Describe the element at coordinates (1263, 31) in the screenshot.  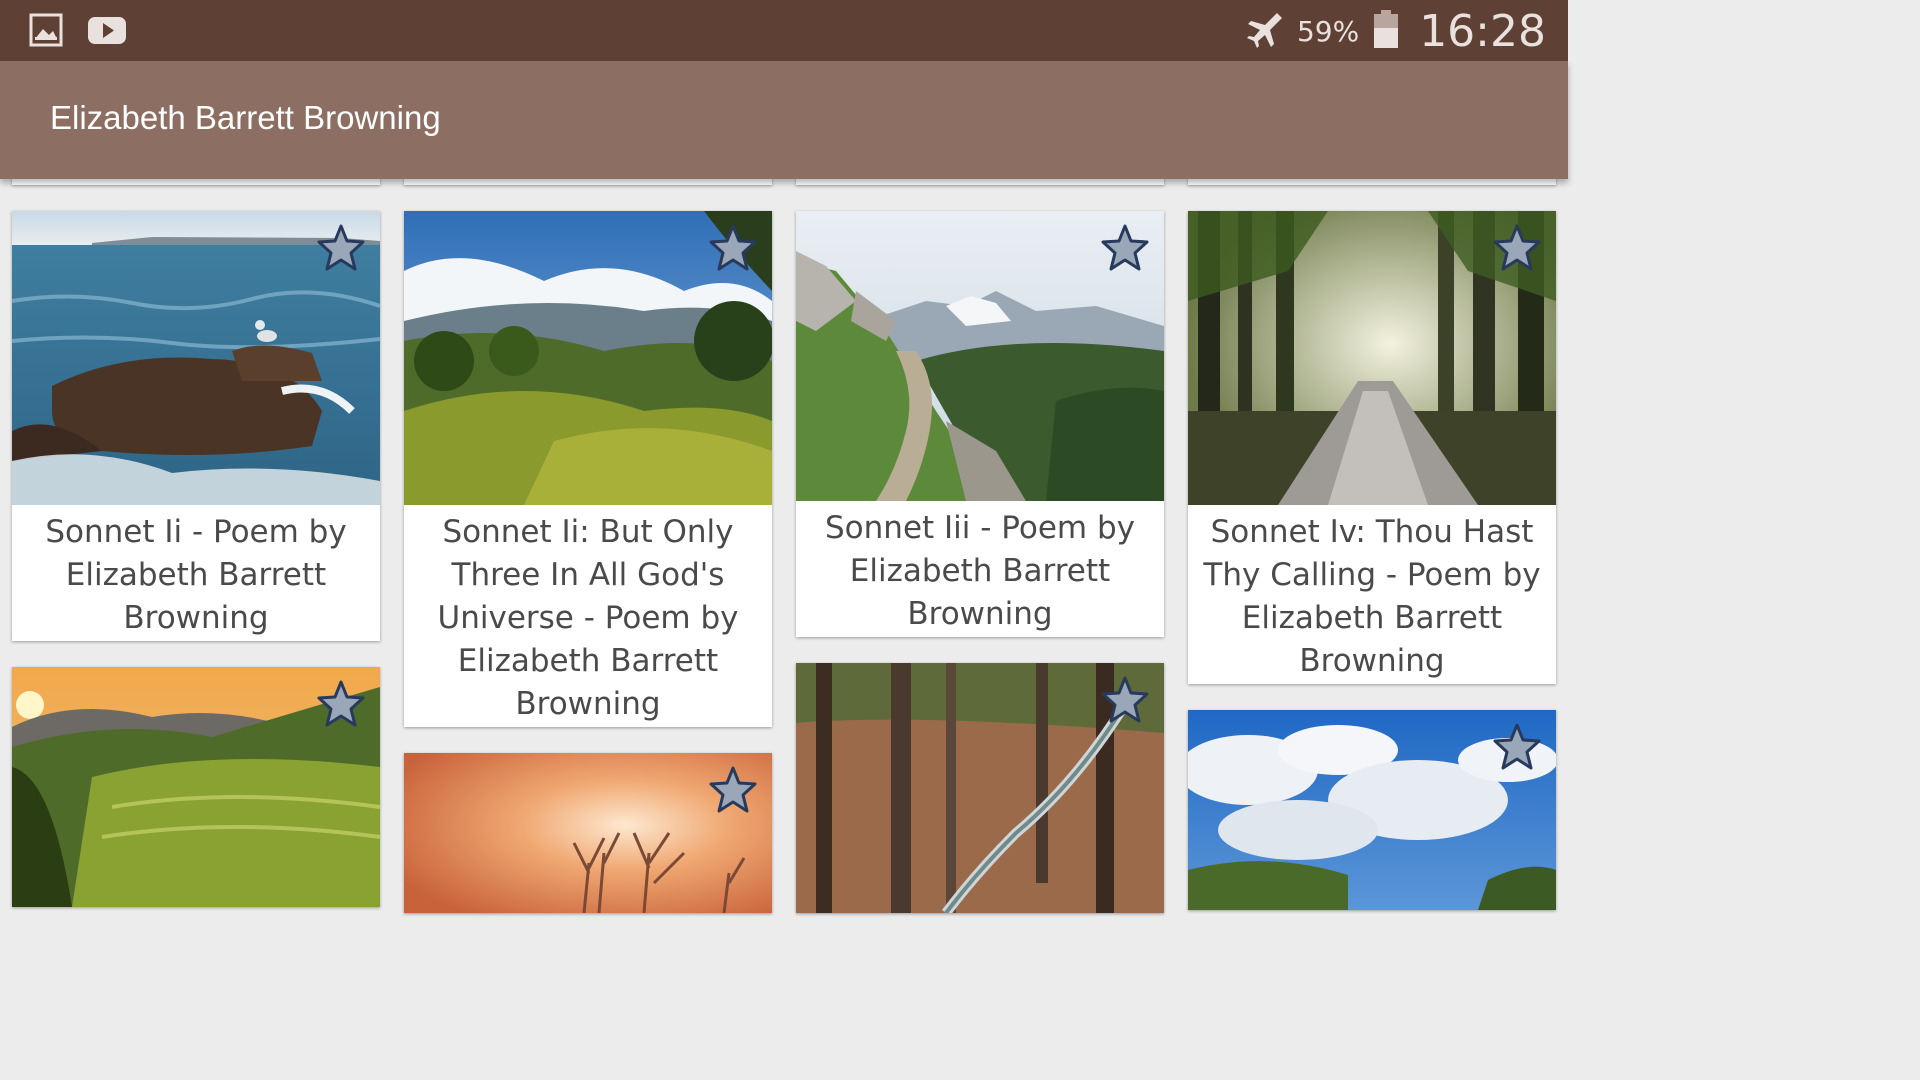
I see `airplane-icon` at that location.